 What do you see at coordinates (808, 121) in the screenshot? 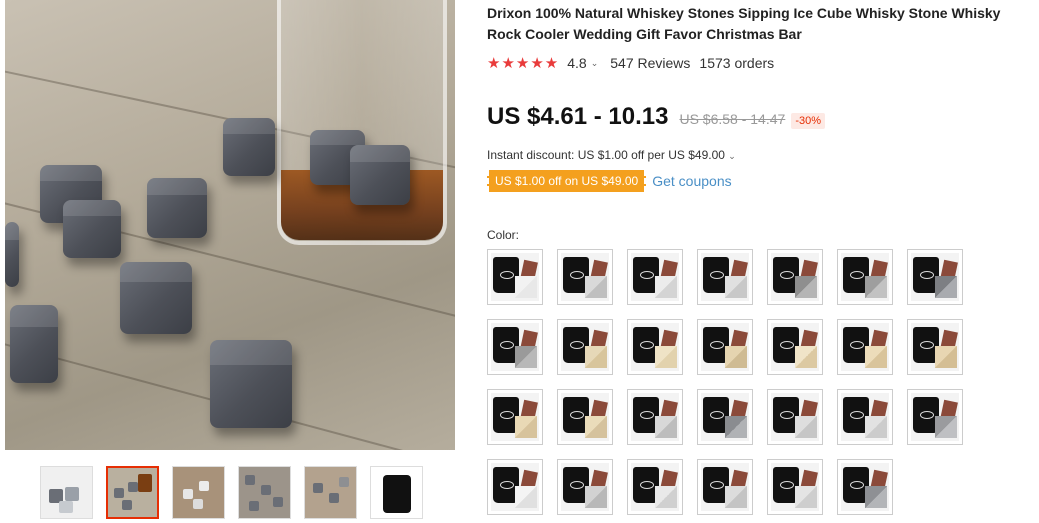
I see `discount-badge: -30%` at bounding box center [808, 121].